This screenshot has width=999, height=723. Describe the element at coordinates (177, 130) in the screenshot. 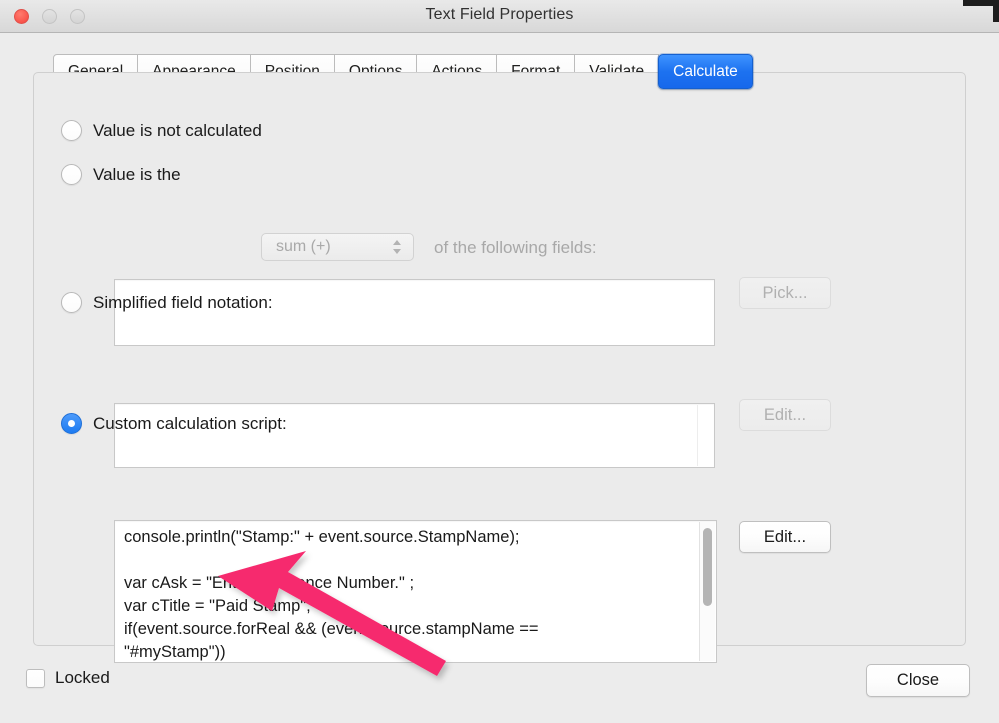

I see `label-value-not-calculated: Value is not calculated` at that location.